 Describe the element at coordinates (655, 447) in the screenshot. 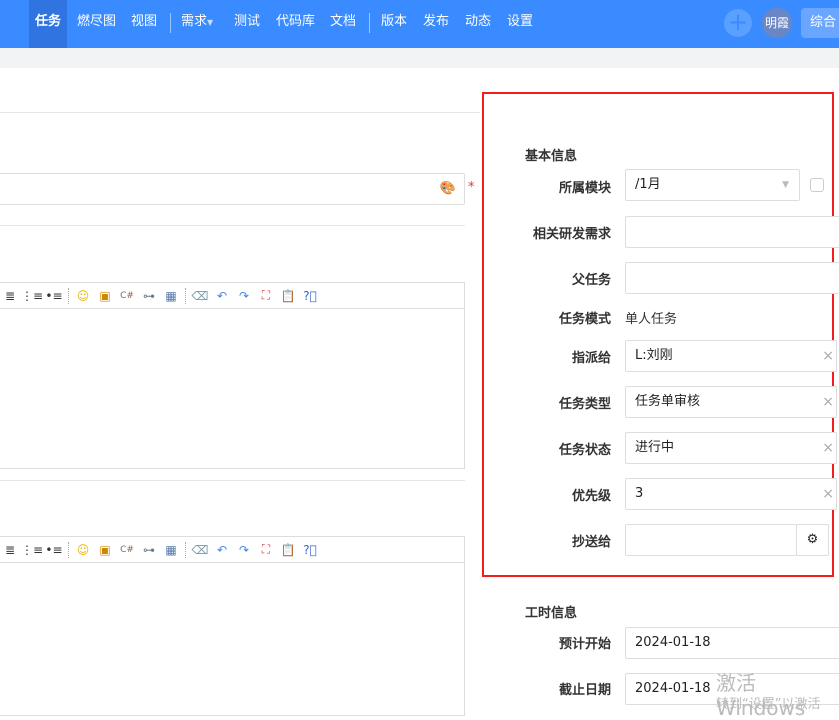

I see `status-value: 进行中` at that location.